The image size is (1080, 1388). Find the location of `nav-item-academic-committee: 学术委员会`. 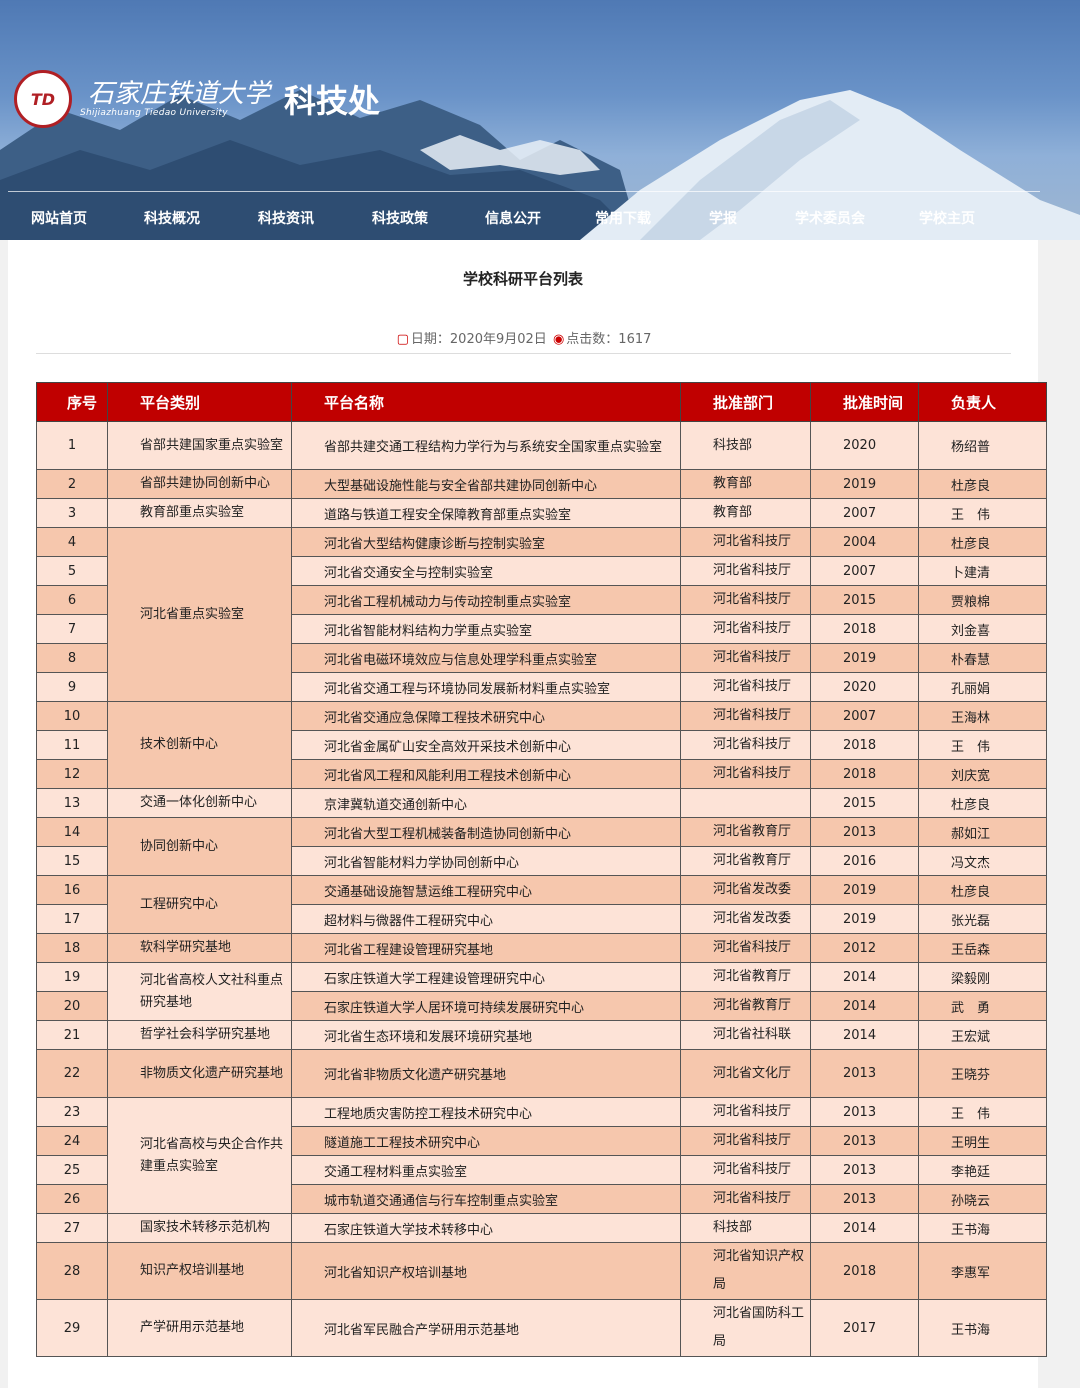

nav-item-academic-committee: 学术委员会 is located at coordinates (830, 218).